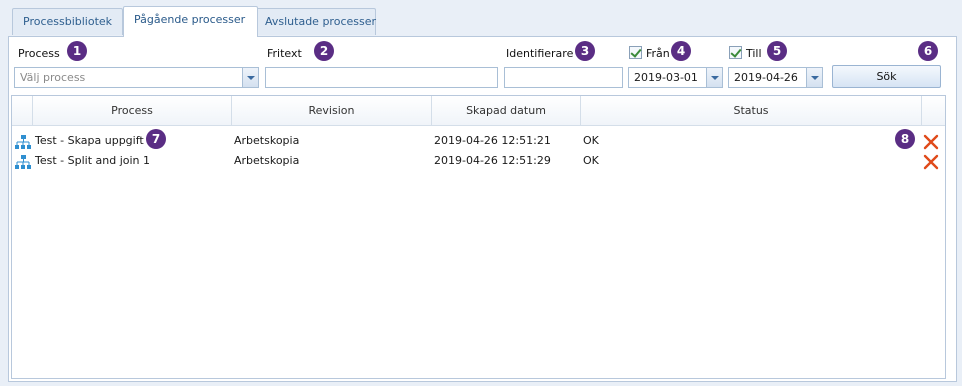 The width and height of the screenshot is (962, 386). What do you see at coordinates (93, 160) in the screenshot?
I see `row-process-name: Test - Split and join 1` at bounding box center [93, 160].